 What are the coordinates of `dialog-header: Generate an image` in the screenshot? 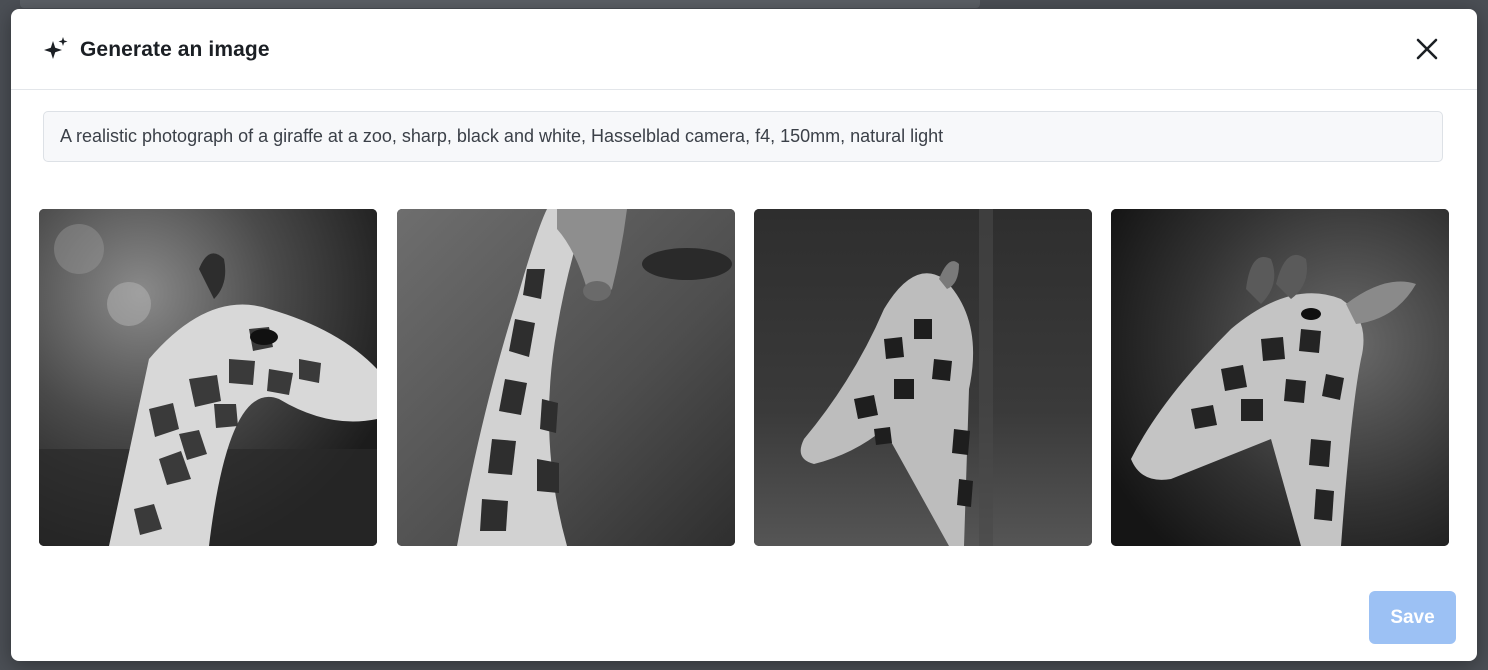 It's located at (744, 49).